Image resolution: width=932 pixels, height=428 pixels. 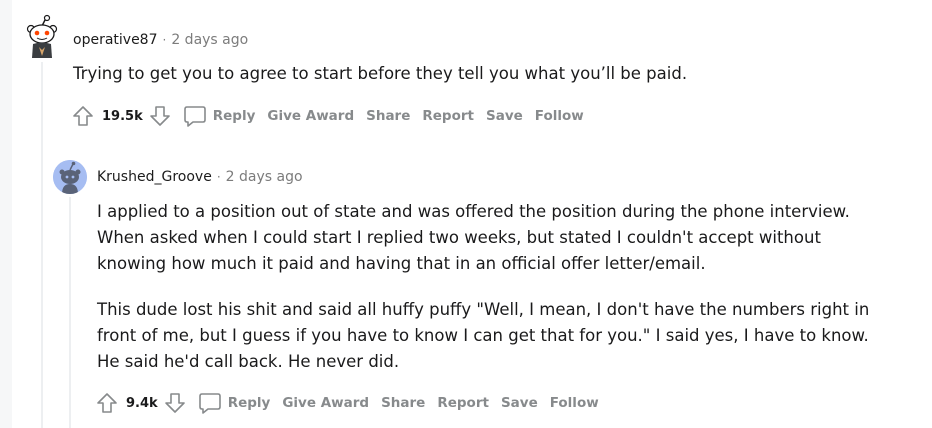 I want to click on vote-count: 9.4k, so click(x=142, y=403).